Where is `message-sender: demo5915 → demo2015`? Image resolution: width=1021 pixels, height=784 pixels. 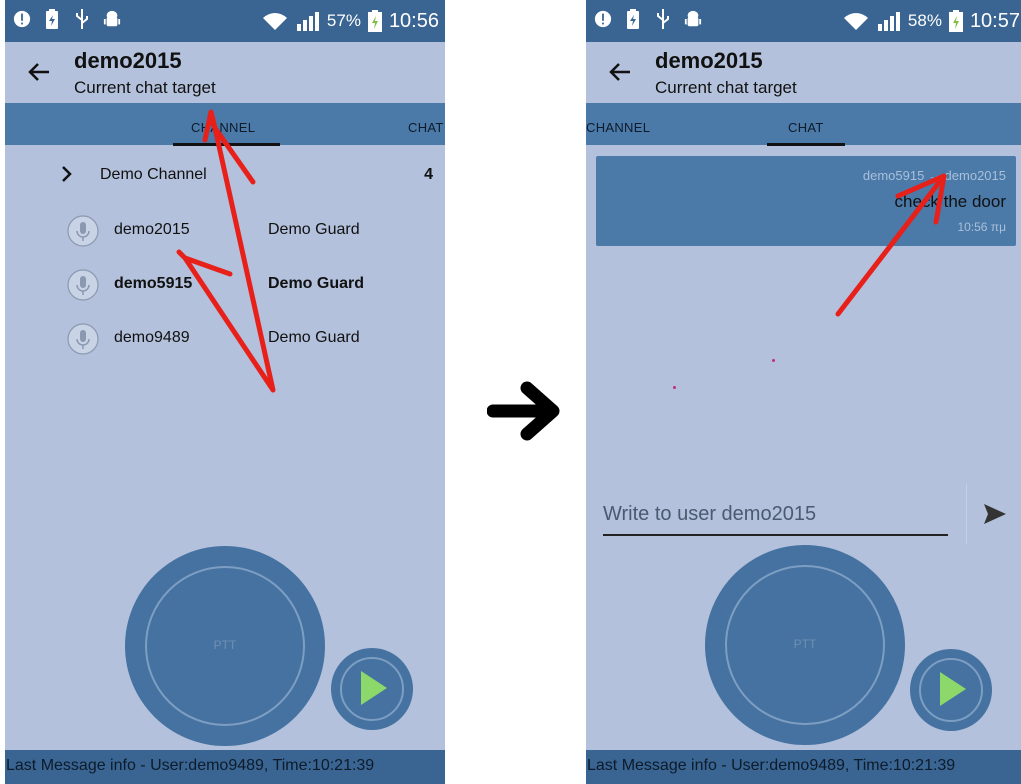
message-sender: demo5915 → demo2015 is located at coordinates (934, 175).